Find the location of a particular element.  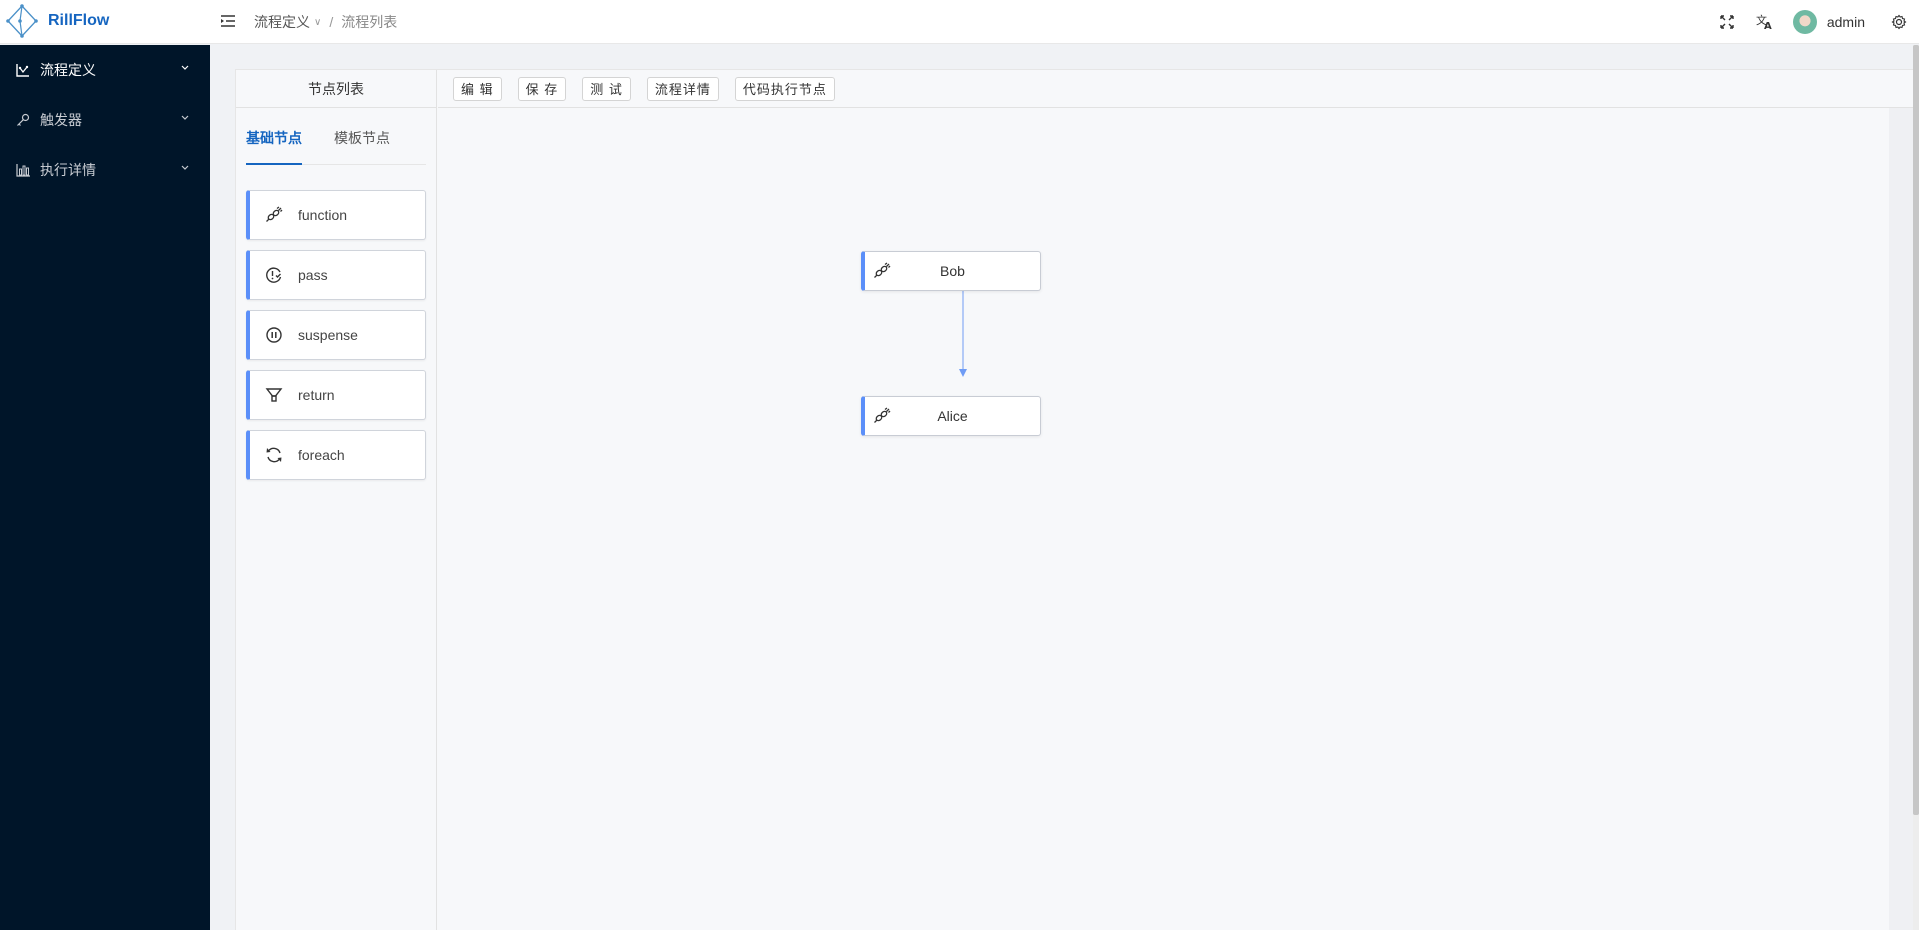

flow-node-bob: Bob is located at coordinates (951, 271).